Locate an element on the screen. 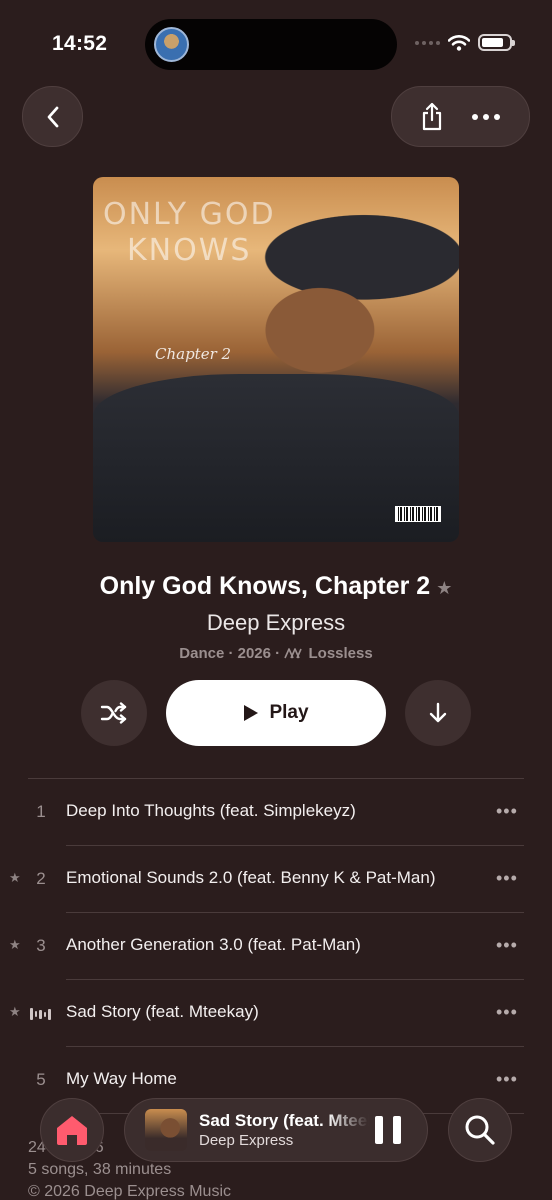 The height and width of the screenshot is (1200, 552). wifi-icon is located at coordinates (459, 42).